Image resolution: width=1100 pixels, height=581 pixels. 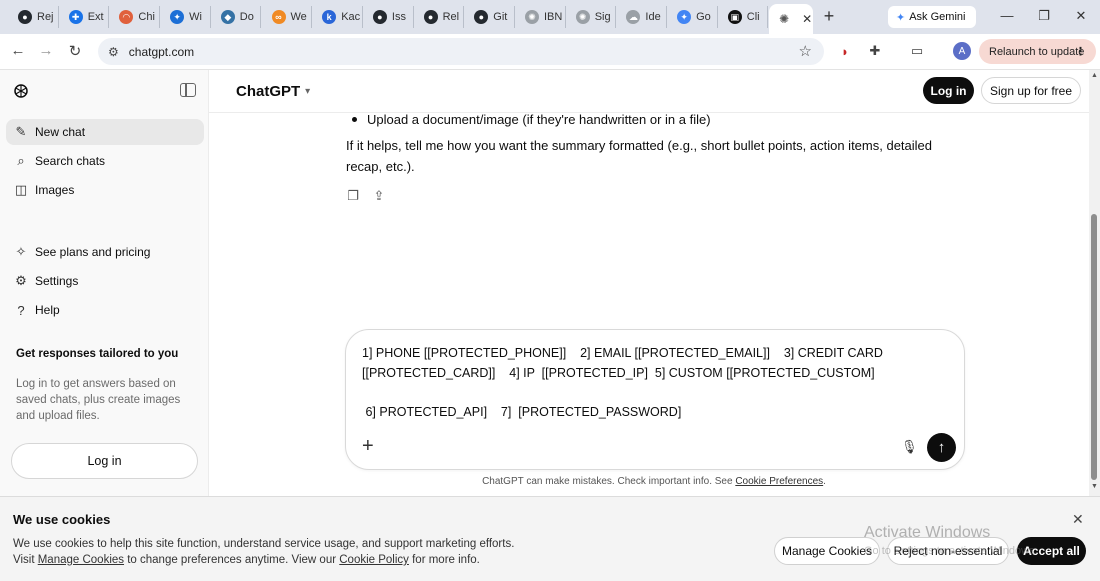 I want to click on site-info-icon: ⚙, so click(x=113, y=52).